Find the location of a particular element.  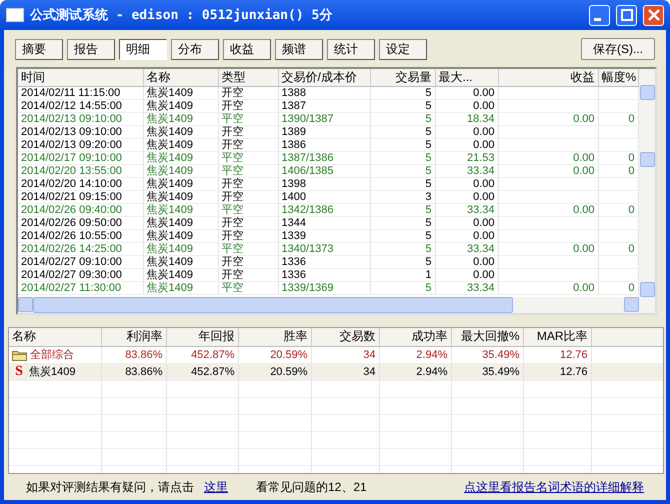

app-icon is located at coordinates (15, 15).